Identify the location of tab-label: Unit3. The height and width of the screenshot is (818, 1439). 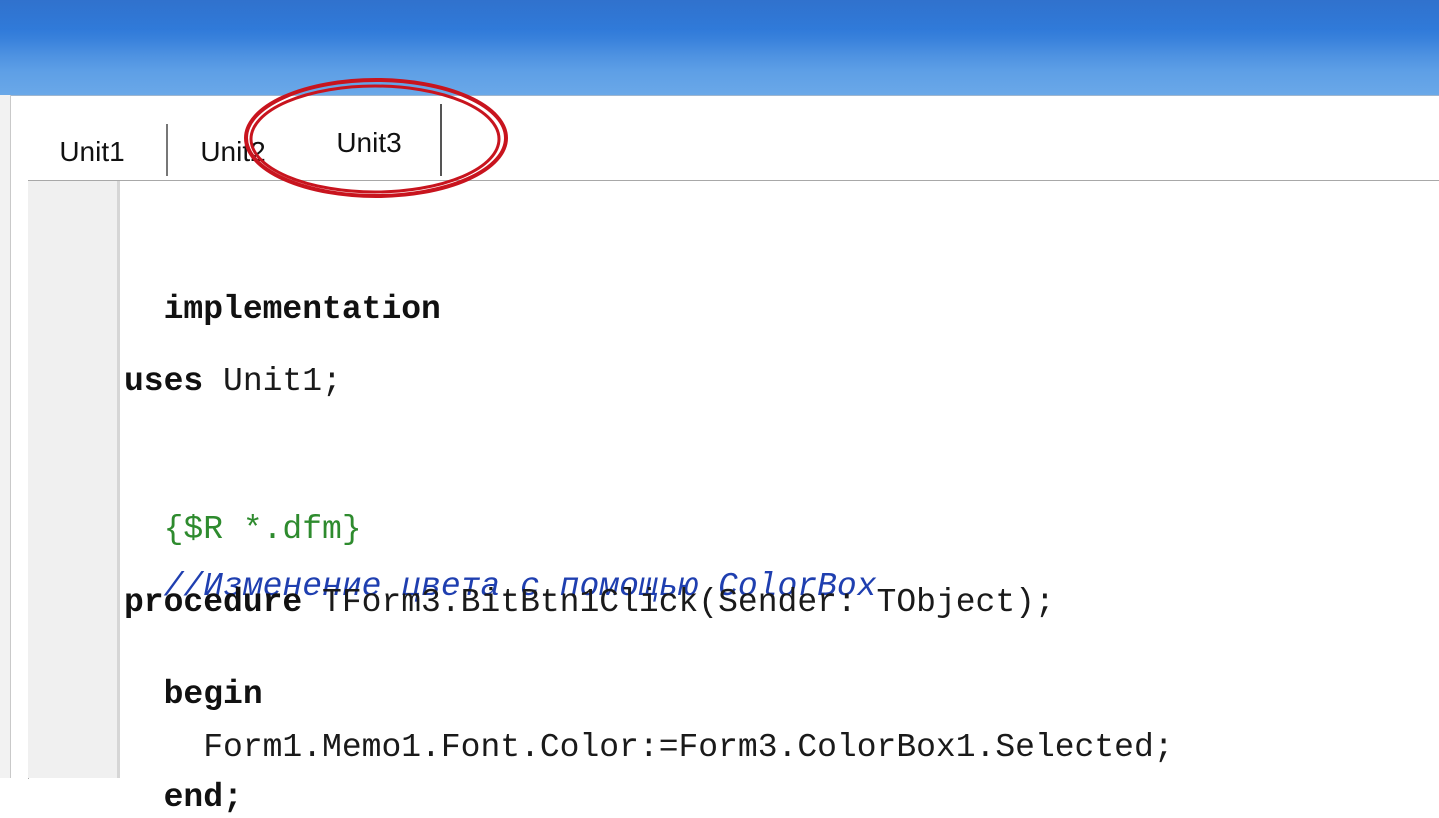
(369, 142).